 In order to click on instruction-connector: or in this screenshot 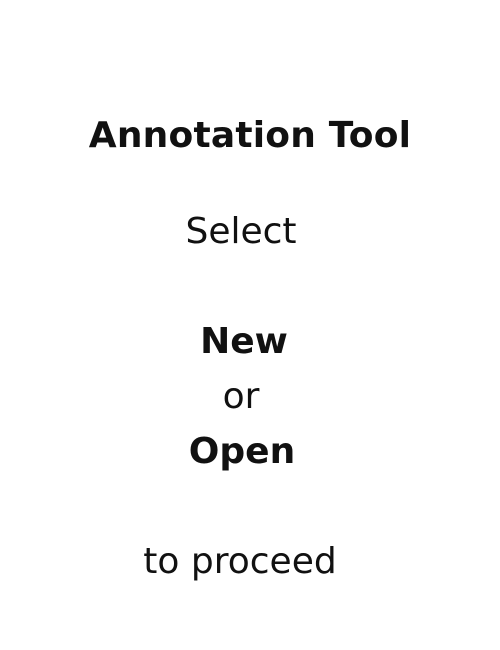, I will do `click(241, 396)`.